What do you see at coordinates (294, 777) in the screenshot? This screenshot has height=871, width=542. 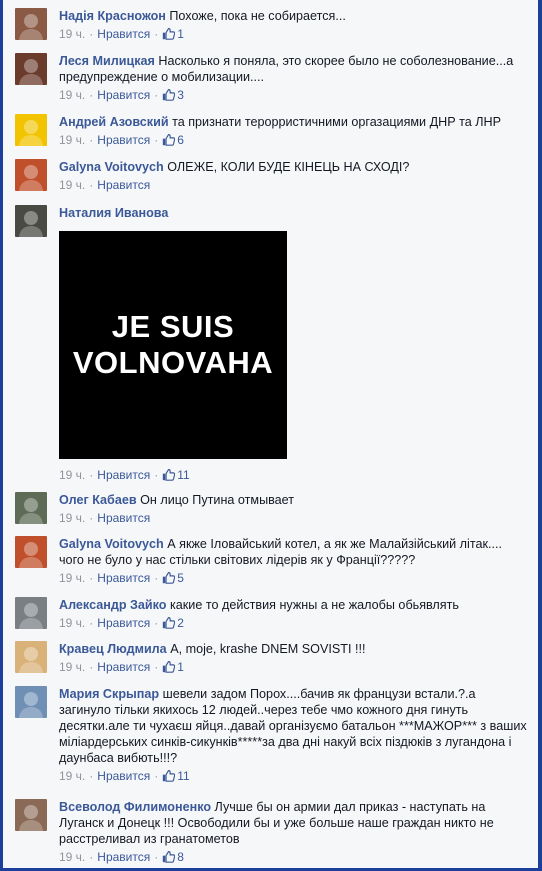 I see `comment-meta: 19 ч. · Нравится · 11` at bounding box center [294, 777].